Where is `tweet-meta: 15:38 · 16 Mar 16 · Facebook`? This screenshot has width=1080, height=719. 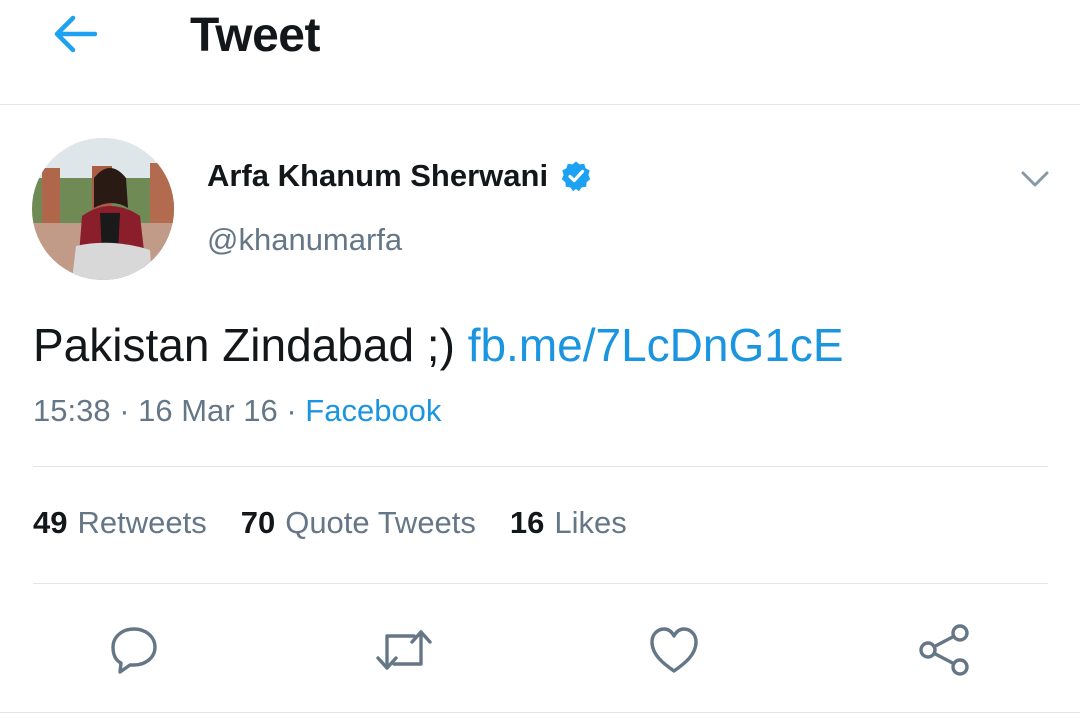
tweet-meta: 15:38 · 16 Mar 16 · Facebook is located at coordinates (237, 411).